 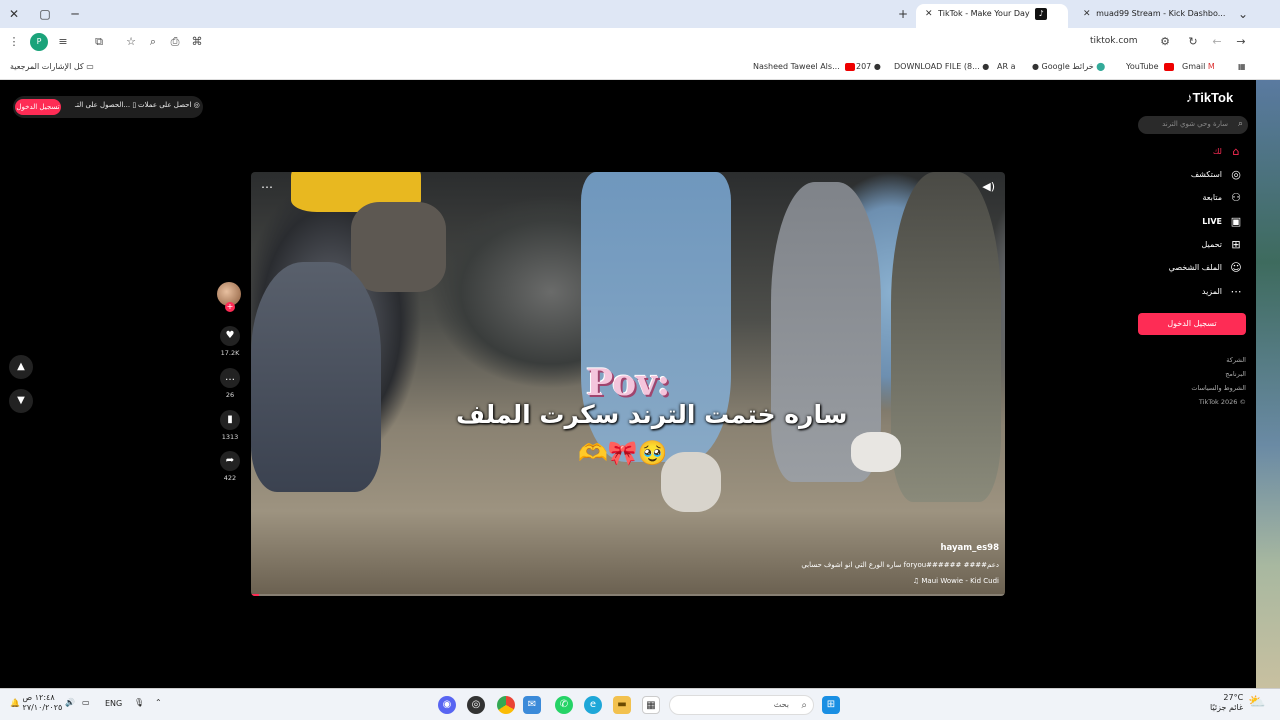 What do you see at coordinates (1165, 42) in the screenshot?
I see `site-settings-icon: ⚙` at bounding box center [1165, 42].